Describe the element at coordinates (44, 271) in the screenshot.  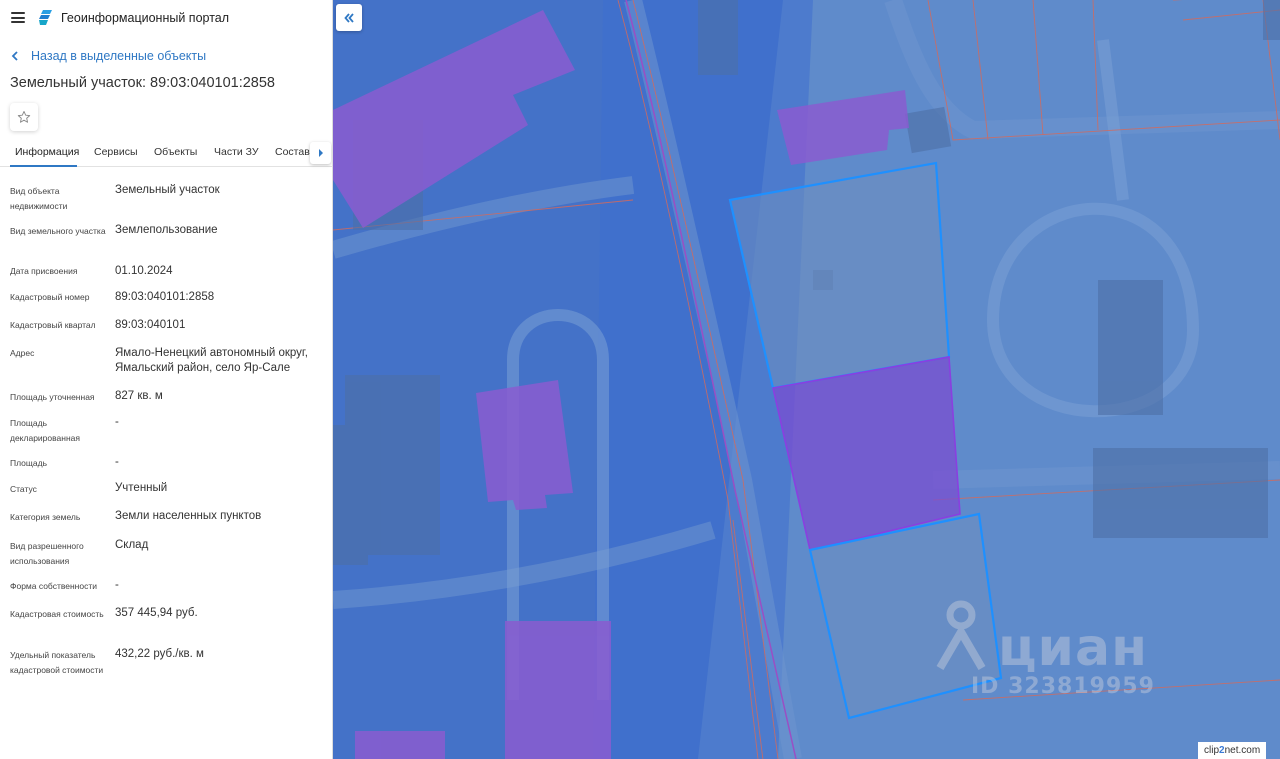
I see `prop-label: Дата присвоения` at that location.